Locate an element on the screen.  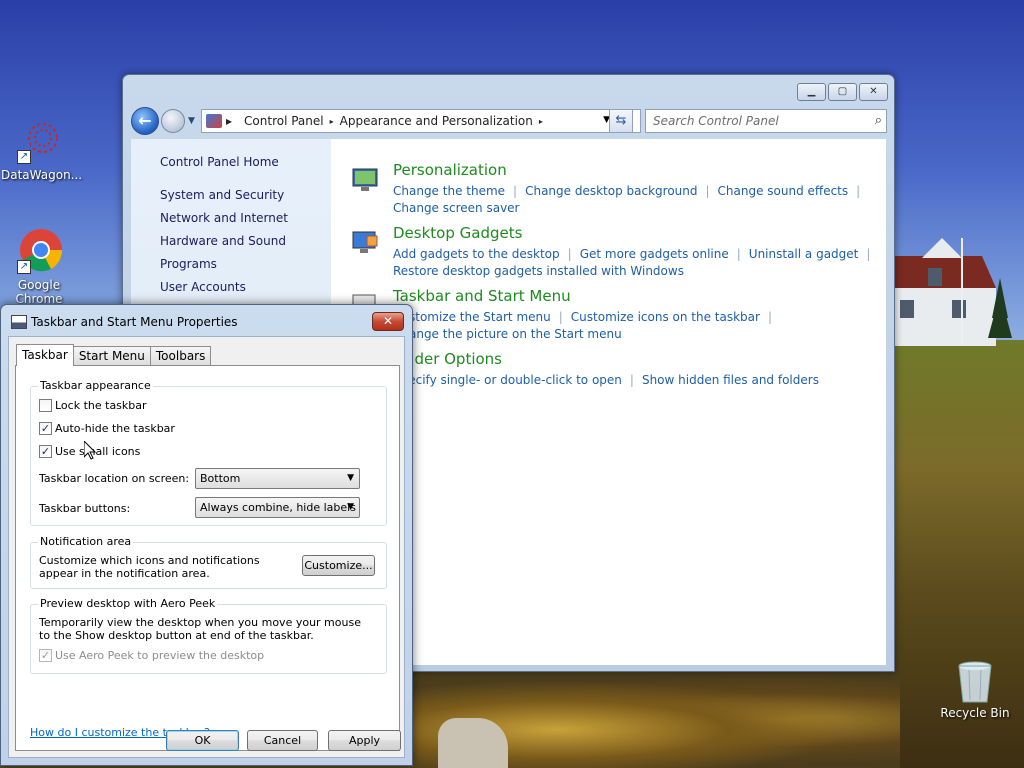
desktop-icon-chrome: ↗ Google Chrome is located at coordinates (39, 267).